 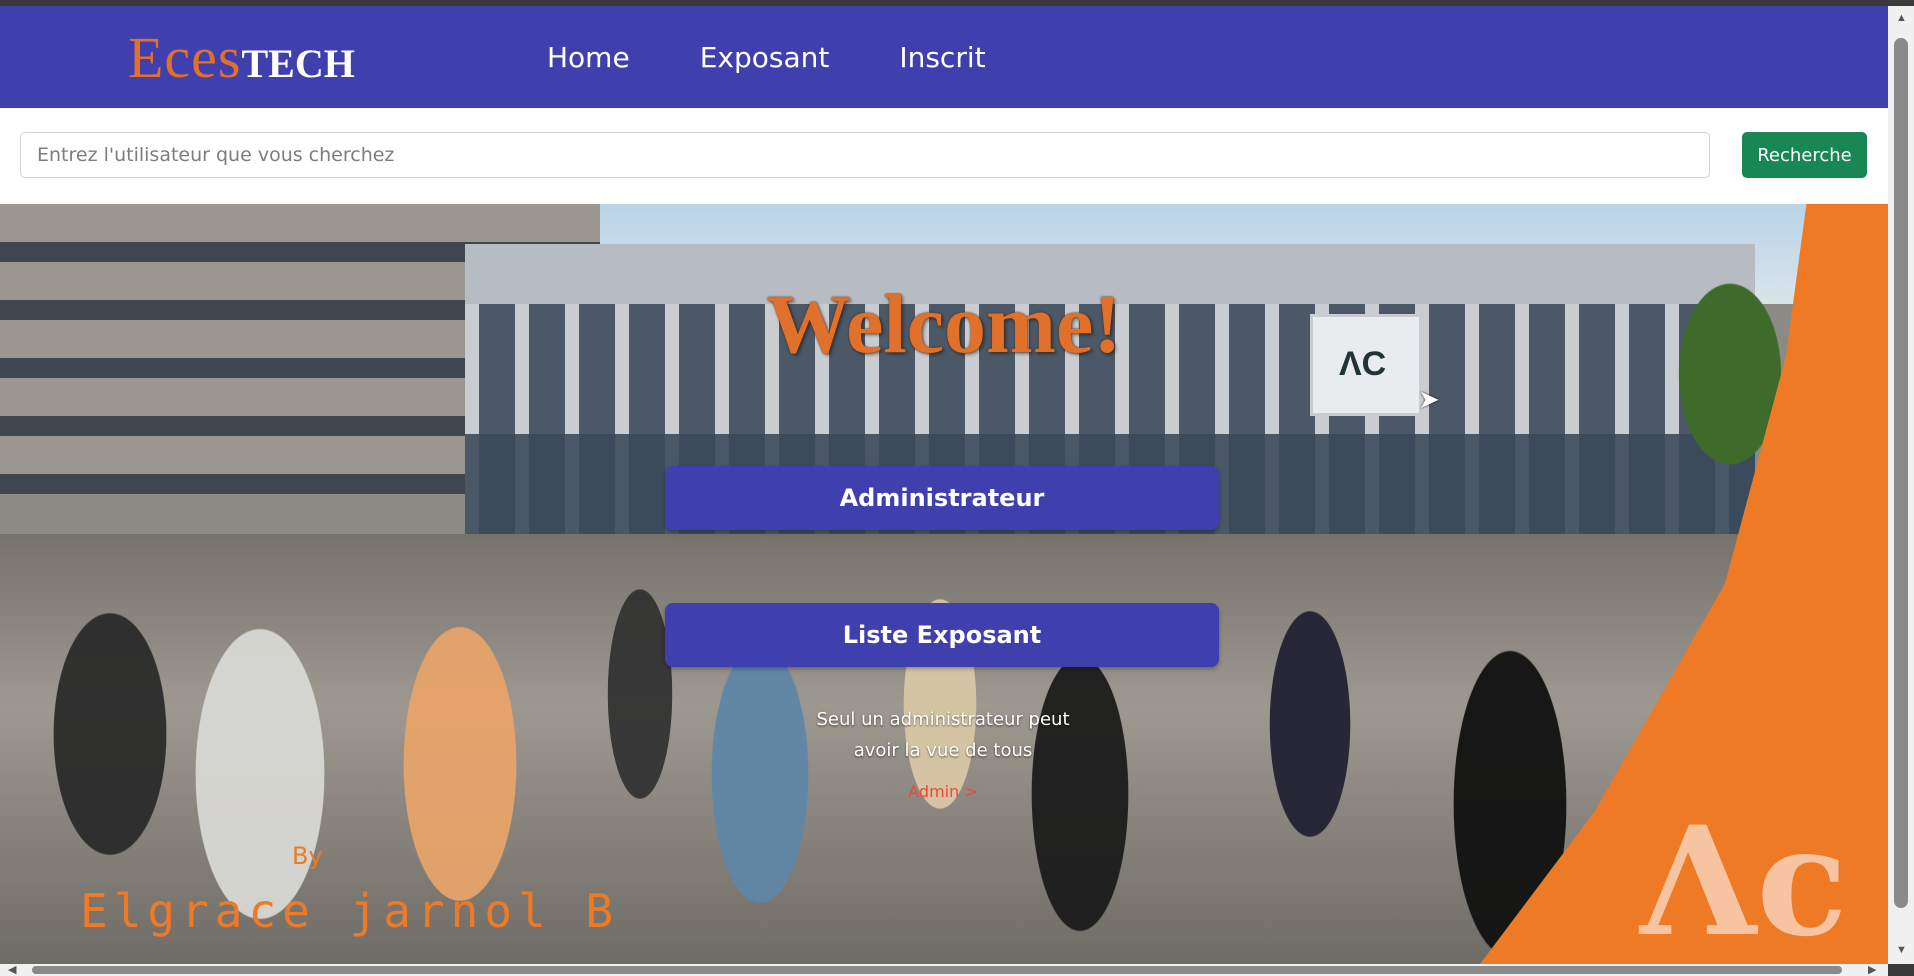 What do you see at coordinates (588, 57) in the screenshot?
I see `nav-link-home: Home` at bounding box center [588, 57].